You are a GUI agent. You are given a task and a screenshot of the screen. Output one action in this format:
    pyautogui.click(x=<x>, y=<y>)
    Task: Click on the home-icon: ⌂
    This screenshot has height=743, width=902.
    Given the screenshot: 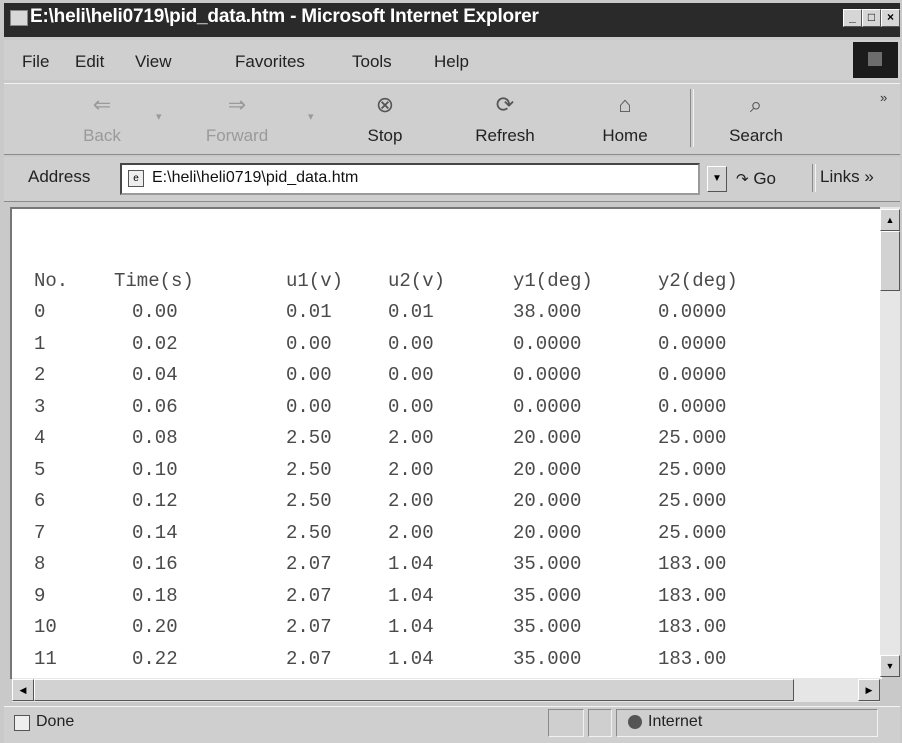 What is the action you would take?
    pyautogui.click(x=625, y=104)
    